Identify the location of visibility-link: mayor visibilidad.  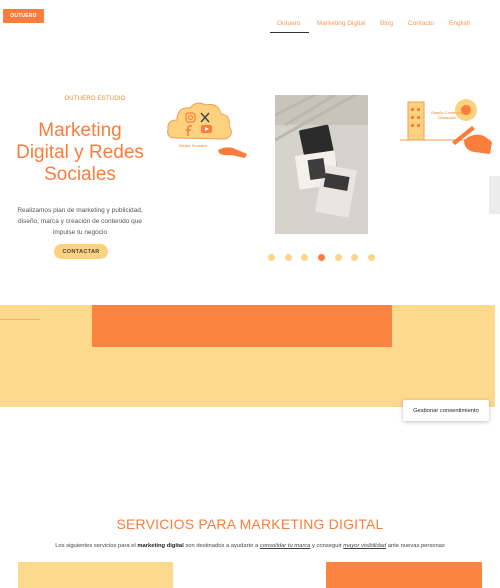
(364, 546).